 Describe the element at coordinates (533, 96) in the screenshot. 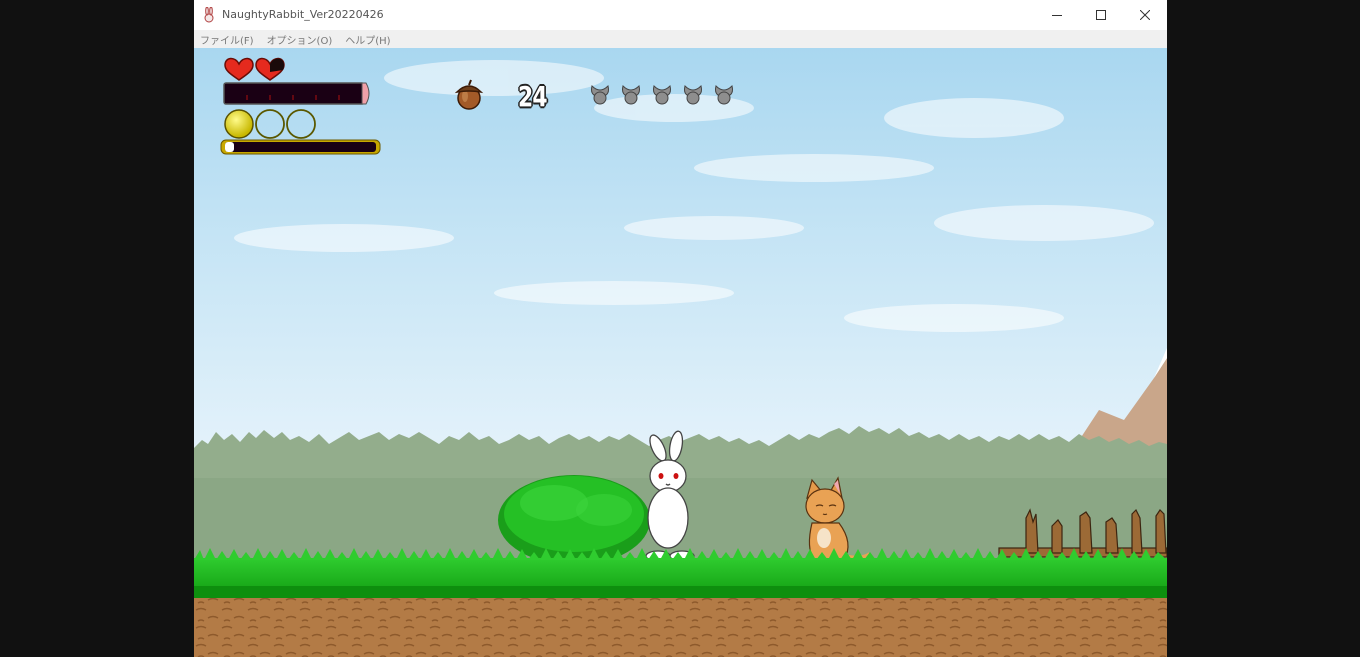

I see `acorn-count: 24` at that location.